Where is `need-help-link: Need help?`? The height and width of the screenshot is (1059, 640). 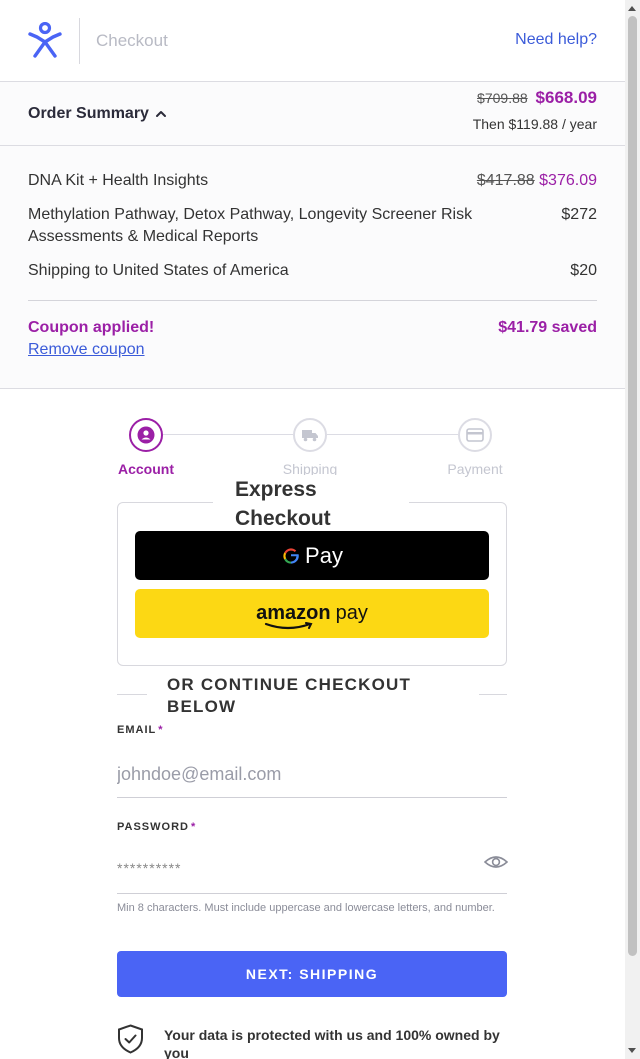 need-help-link: Need help? is located at coordinates (556, 40).